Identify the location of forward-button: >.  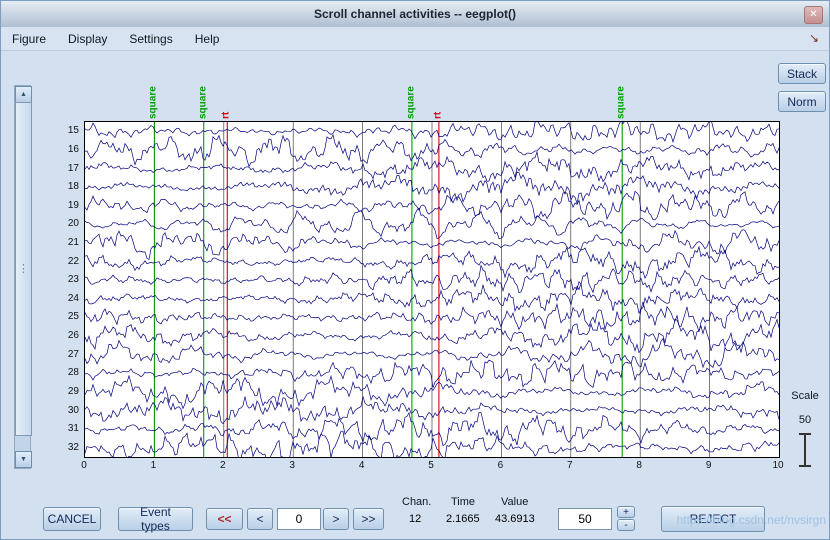
(336, 519).